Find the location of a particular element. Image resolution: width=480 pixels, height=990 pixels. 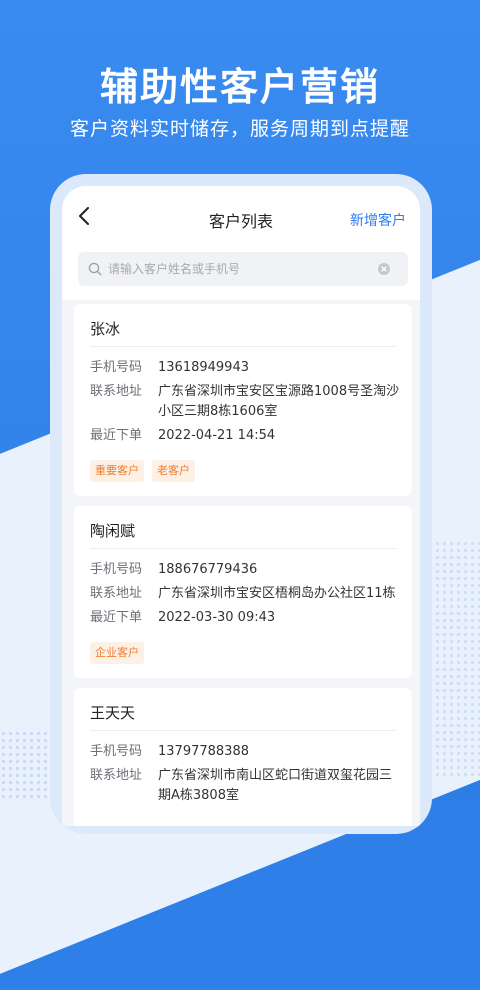

order-row: 最近下单 2022-03-30 09:43 is located at coordinates (245, 618).